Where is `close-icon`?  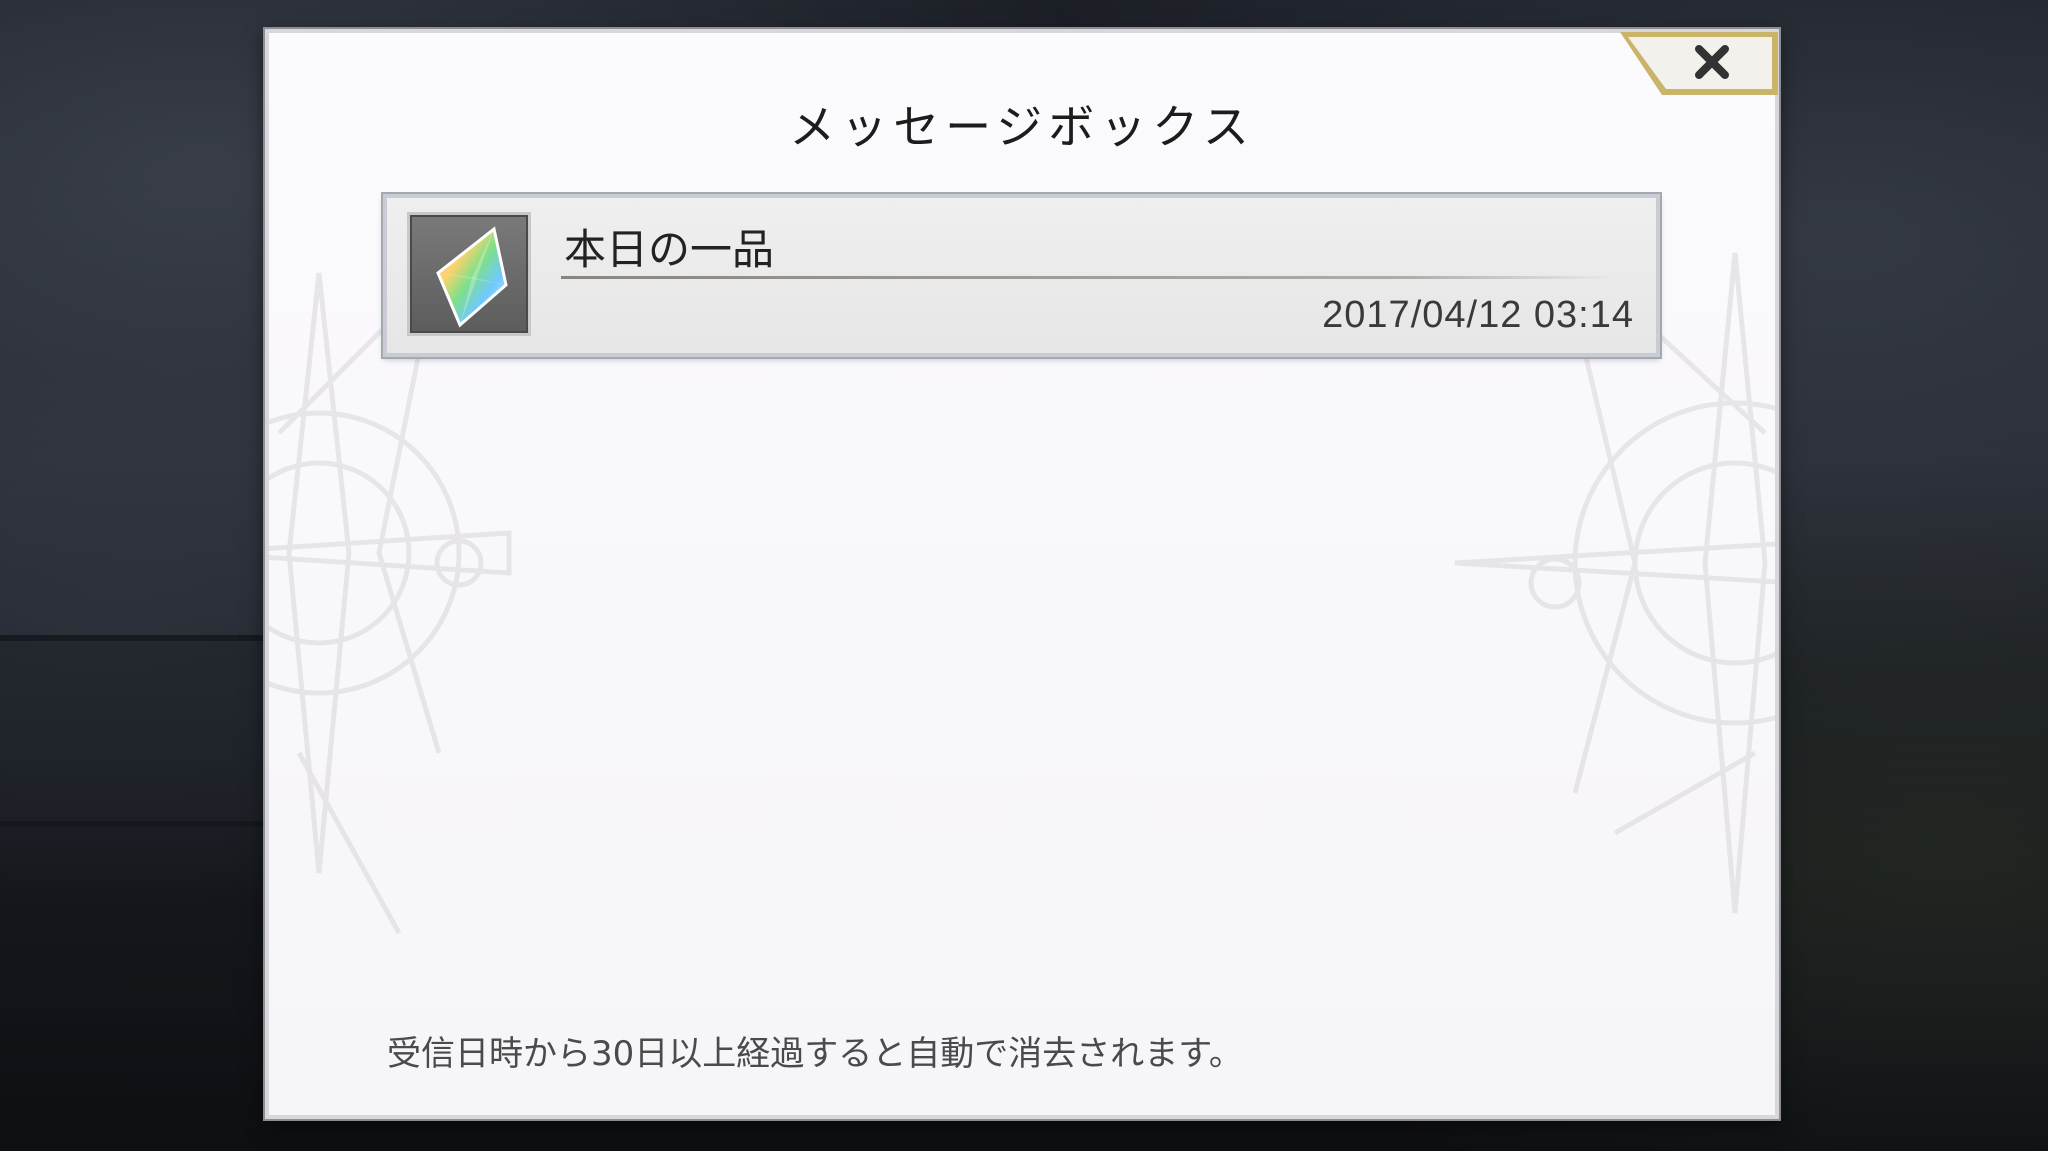 close-icon is located at coordinates (1699, 63).